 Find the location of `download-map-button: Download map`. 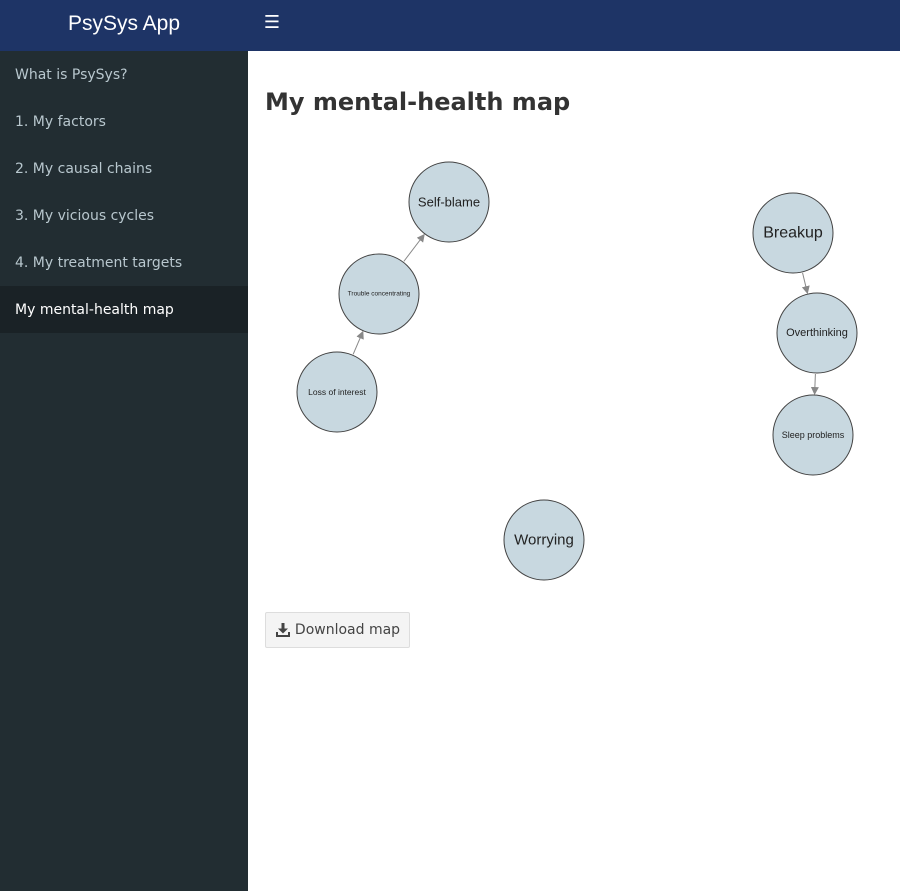

download-map-button: Download map is located at coordinates (337, 630).